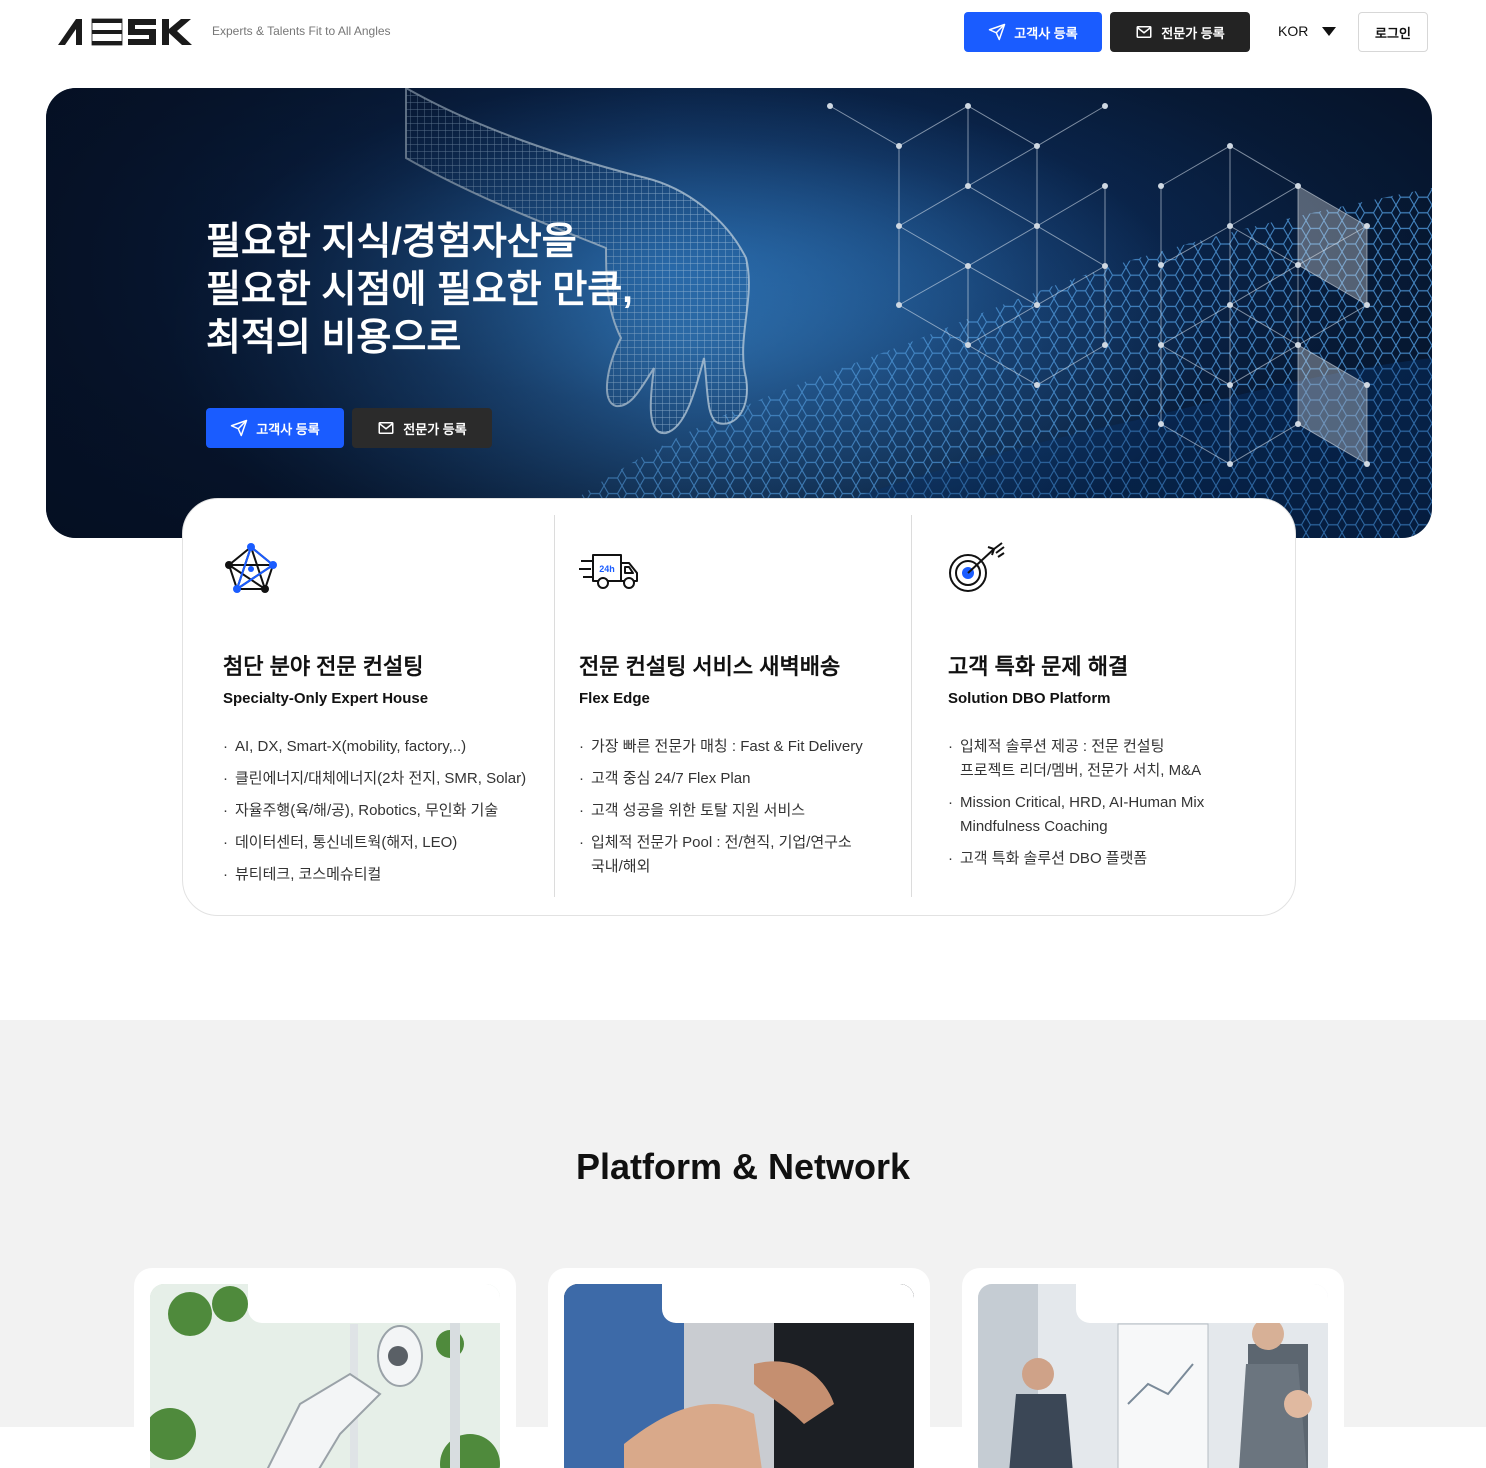 The width and height of the screenshot is (1486, 1468). I want to click on hero-expert-register-button: 전문가 등록, so click(422, 428).